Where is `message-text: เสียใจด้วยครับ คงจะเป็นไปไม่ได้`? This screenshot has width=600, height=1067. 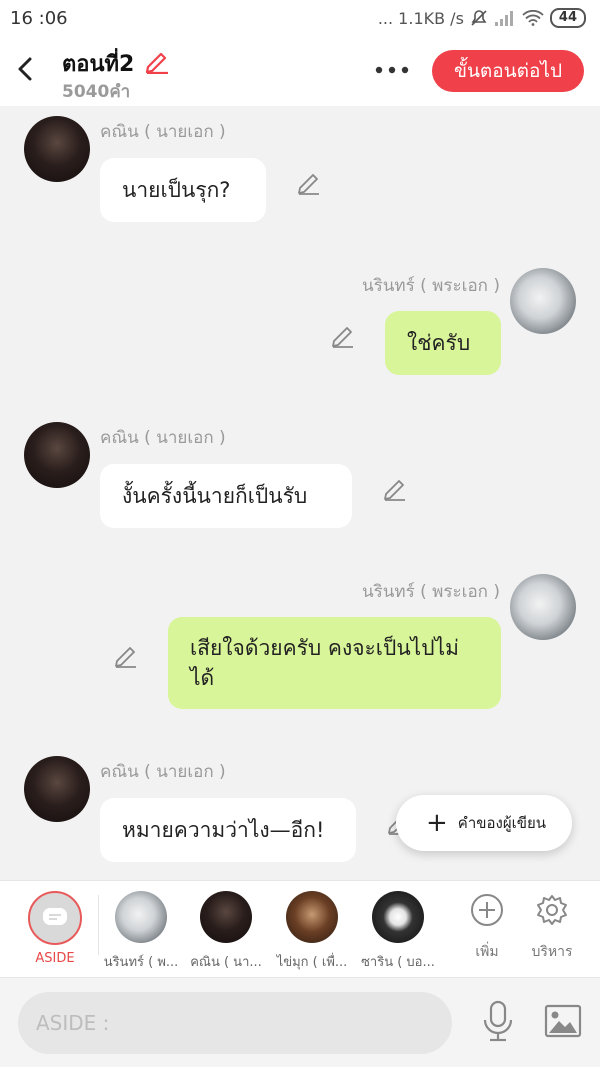
message-text: เสียใจด้วยครับ คงจะเป็นไปไม่ได้ is located at coordinates (324, 663).